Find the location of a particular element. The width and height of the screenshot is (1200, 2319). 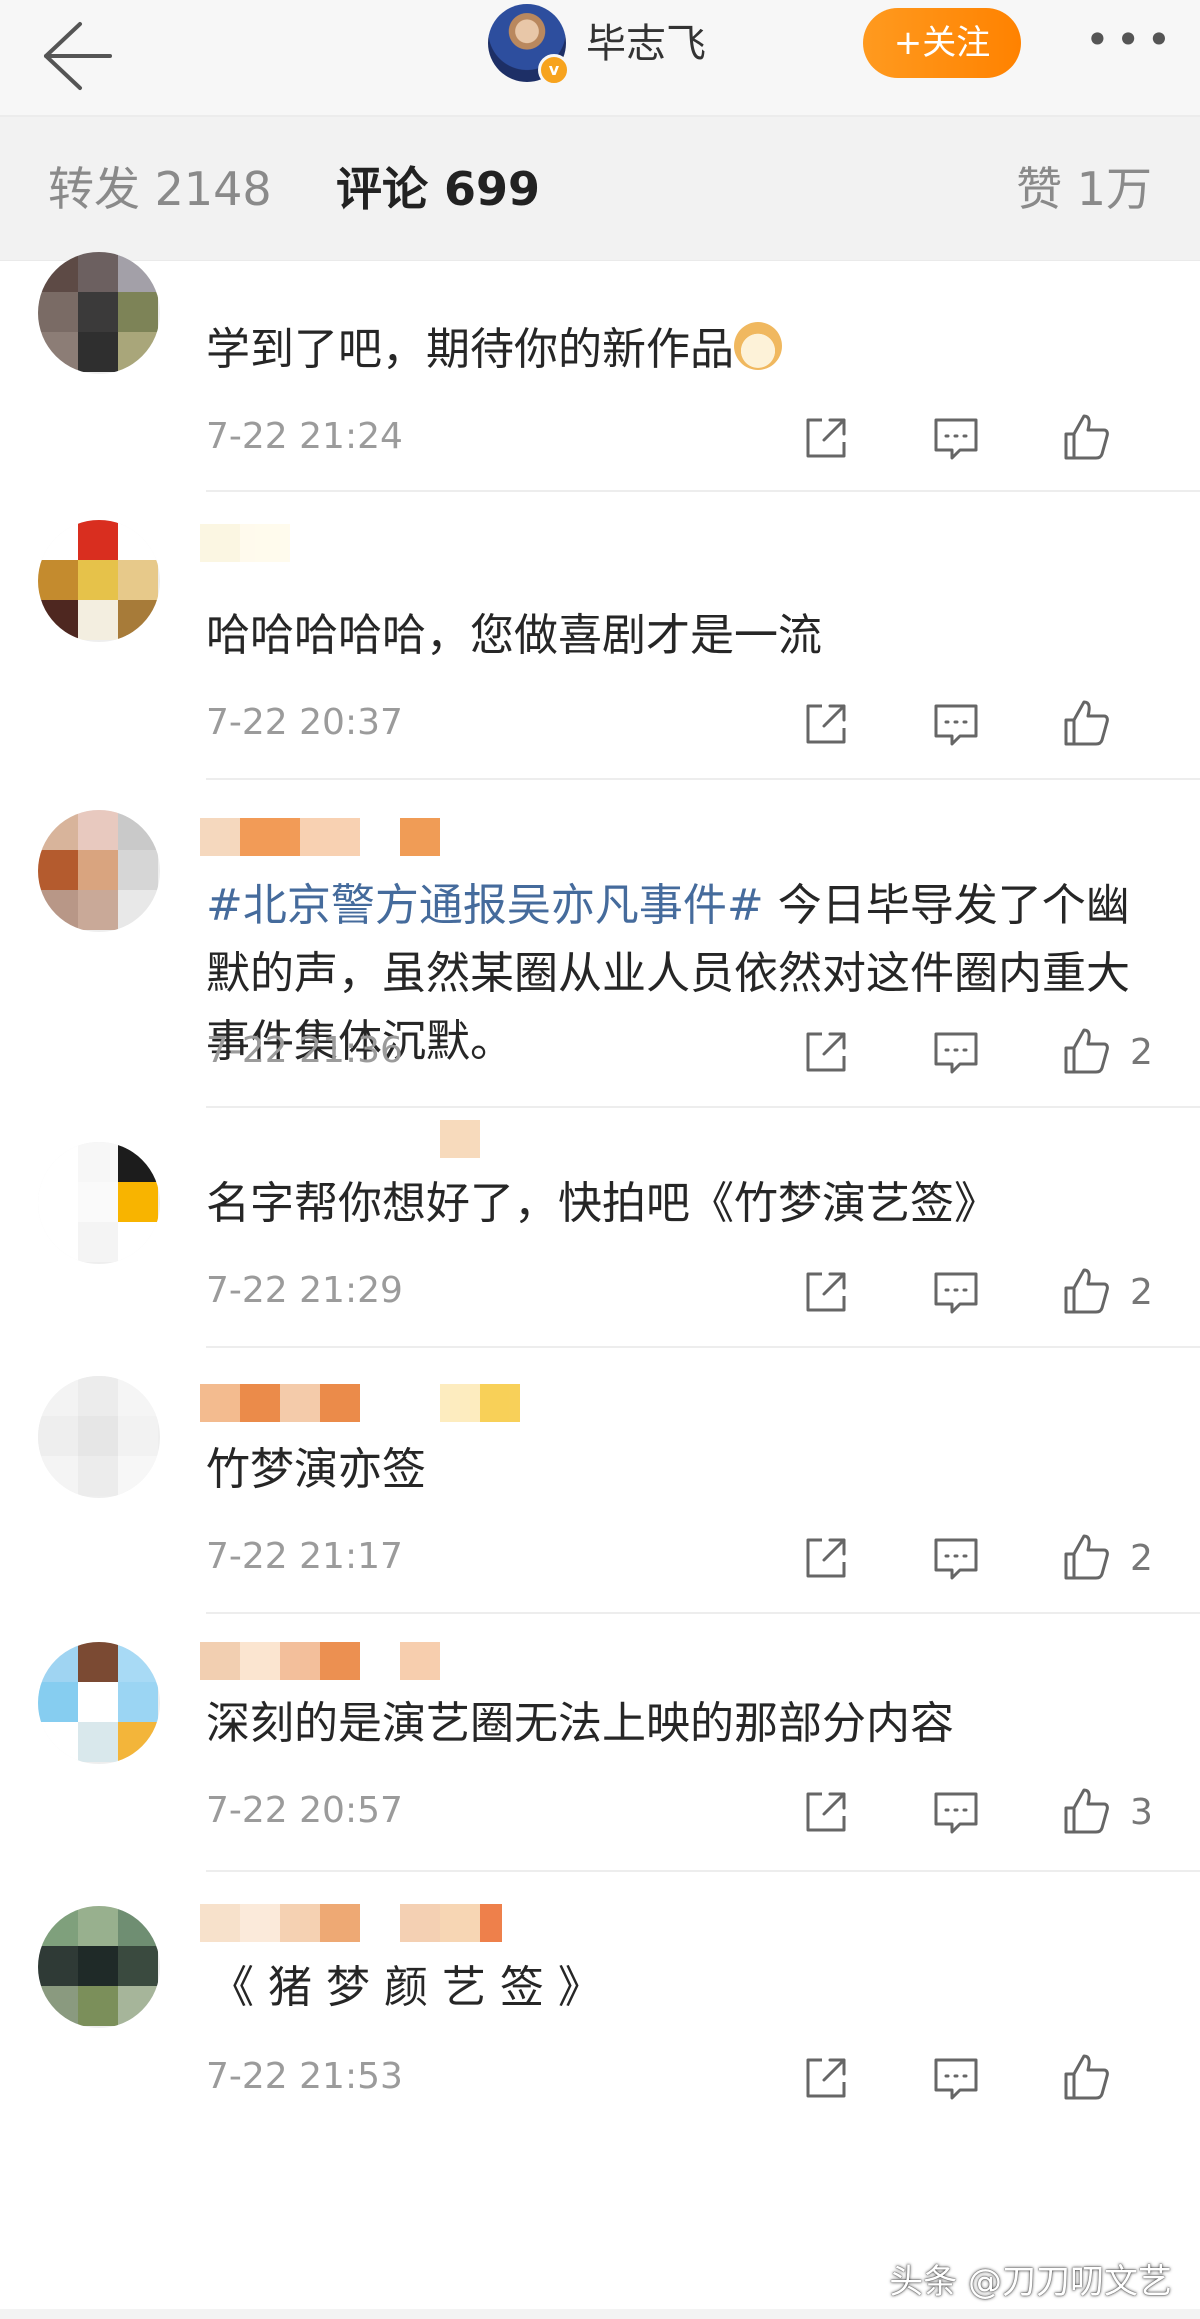

comment-text: 学到了吧，期待你的新作品 is located at coordinates (686, 350).